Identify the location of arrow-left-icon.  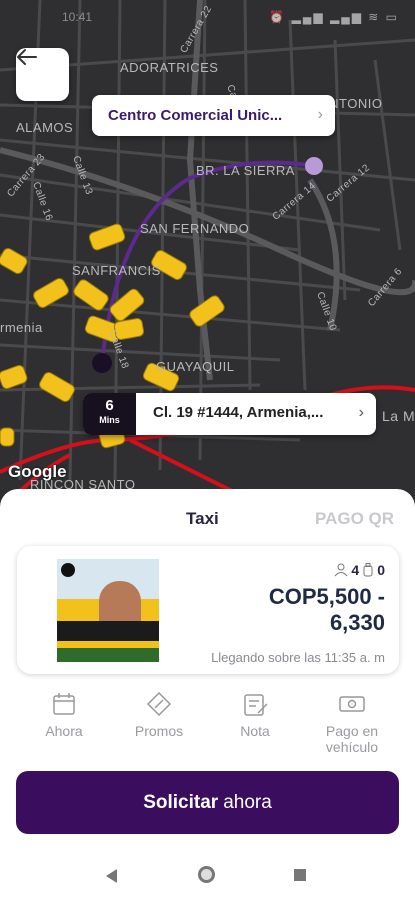
(27, 57).